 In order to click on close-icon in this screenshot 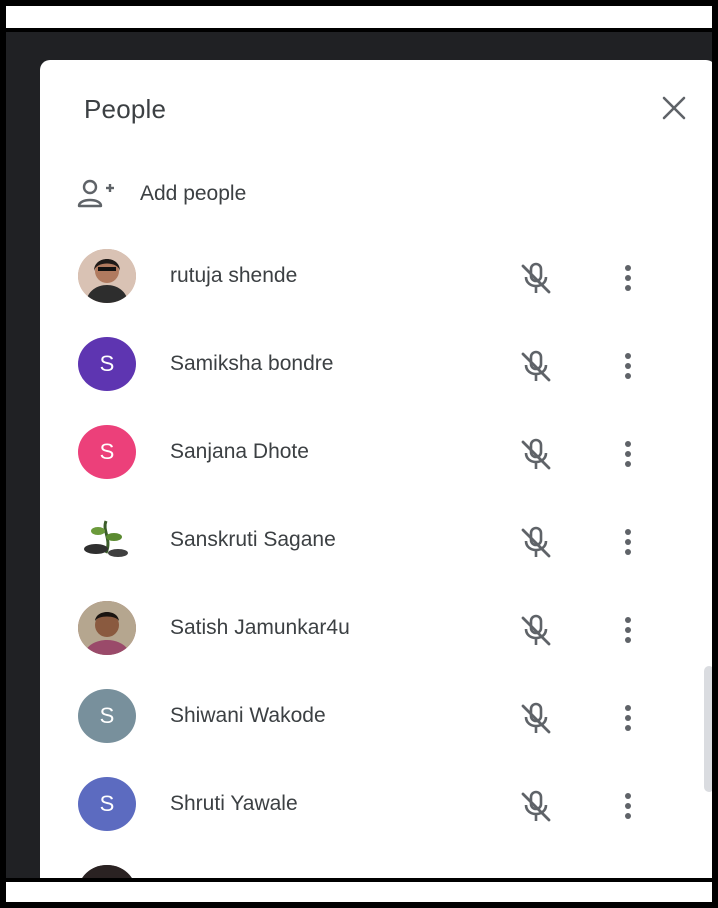, I will do `click(674, 108)`.